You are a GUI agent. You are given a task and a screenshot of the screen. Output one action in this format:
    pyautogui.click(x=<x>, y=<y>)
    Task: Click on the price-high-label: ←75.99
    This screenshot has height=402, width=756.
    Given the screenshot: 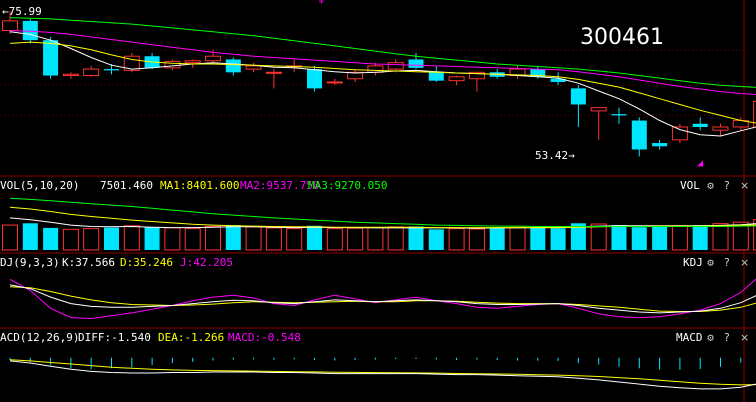 What is the action you would take?
    pyautogui.click(x=22, y=11)
    